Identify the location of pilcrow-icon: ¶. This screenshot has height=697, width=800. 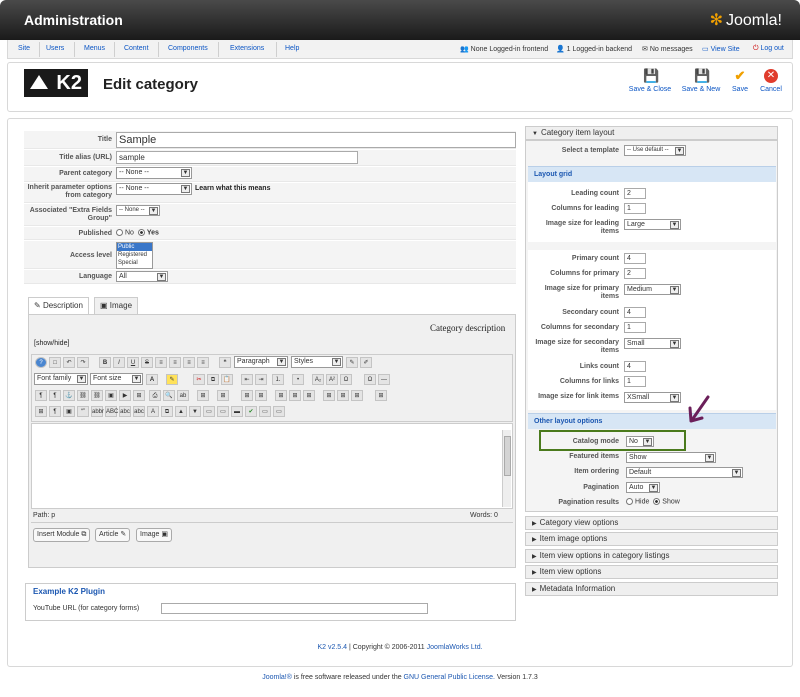
(55, 411).